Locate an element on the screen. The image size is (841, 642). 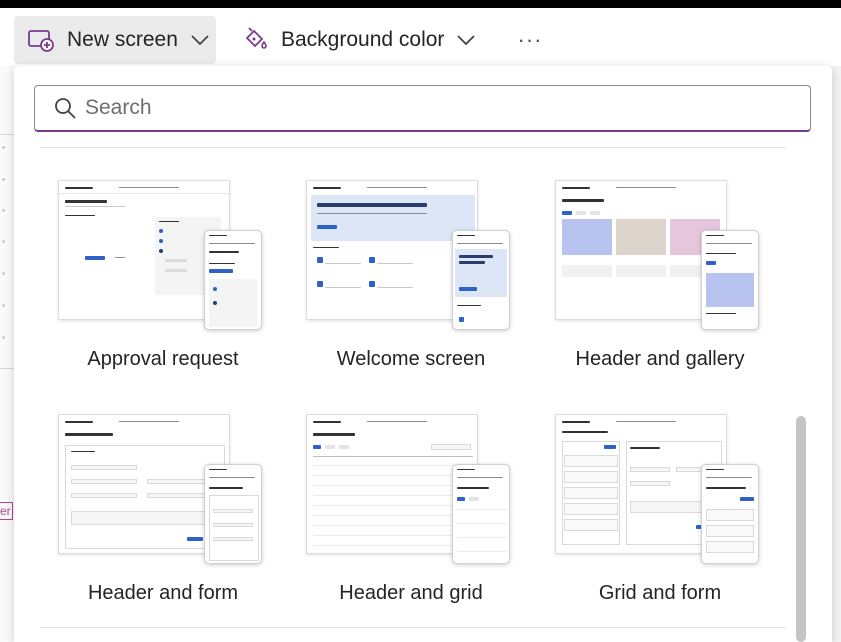
scrollbar-thumb is located at coordinates (801, 529).